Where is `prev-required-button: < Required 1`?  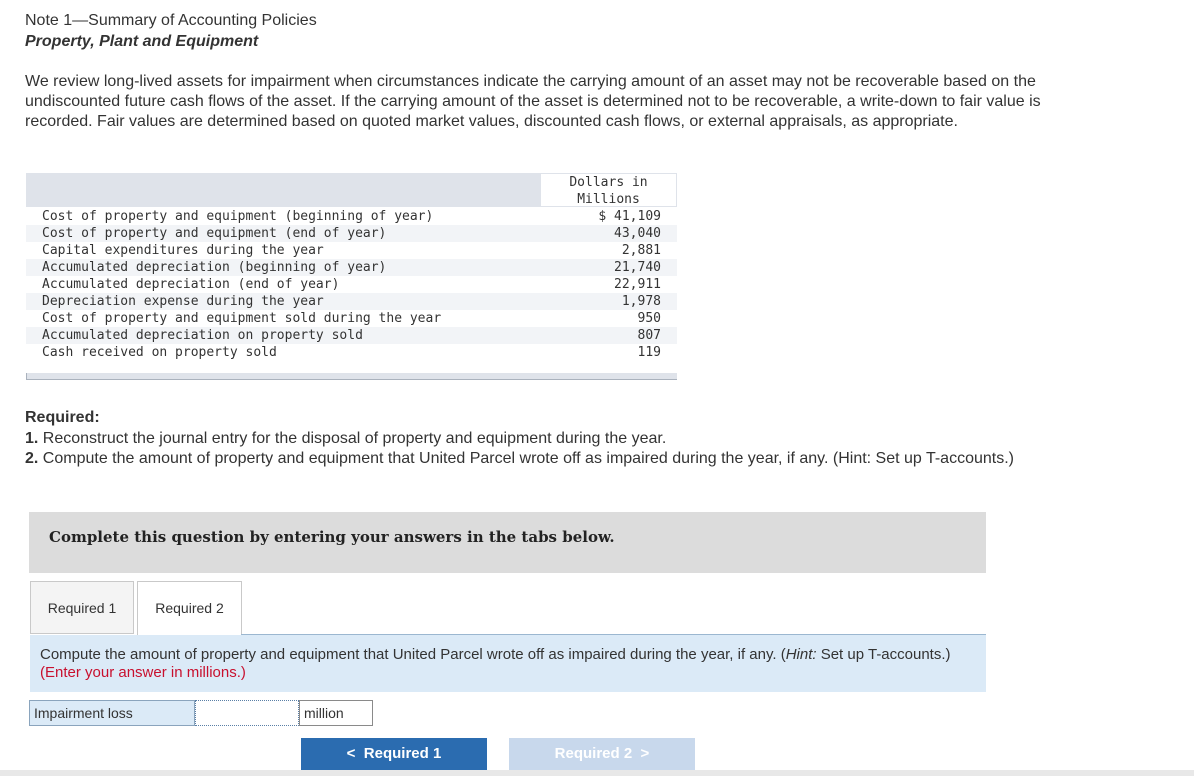
prev-required-button: < Required 1 is located at coordinates (394, 754).